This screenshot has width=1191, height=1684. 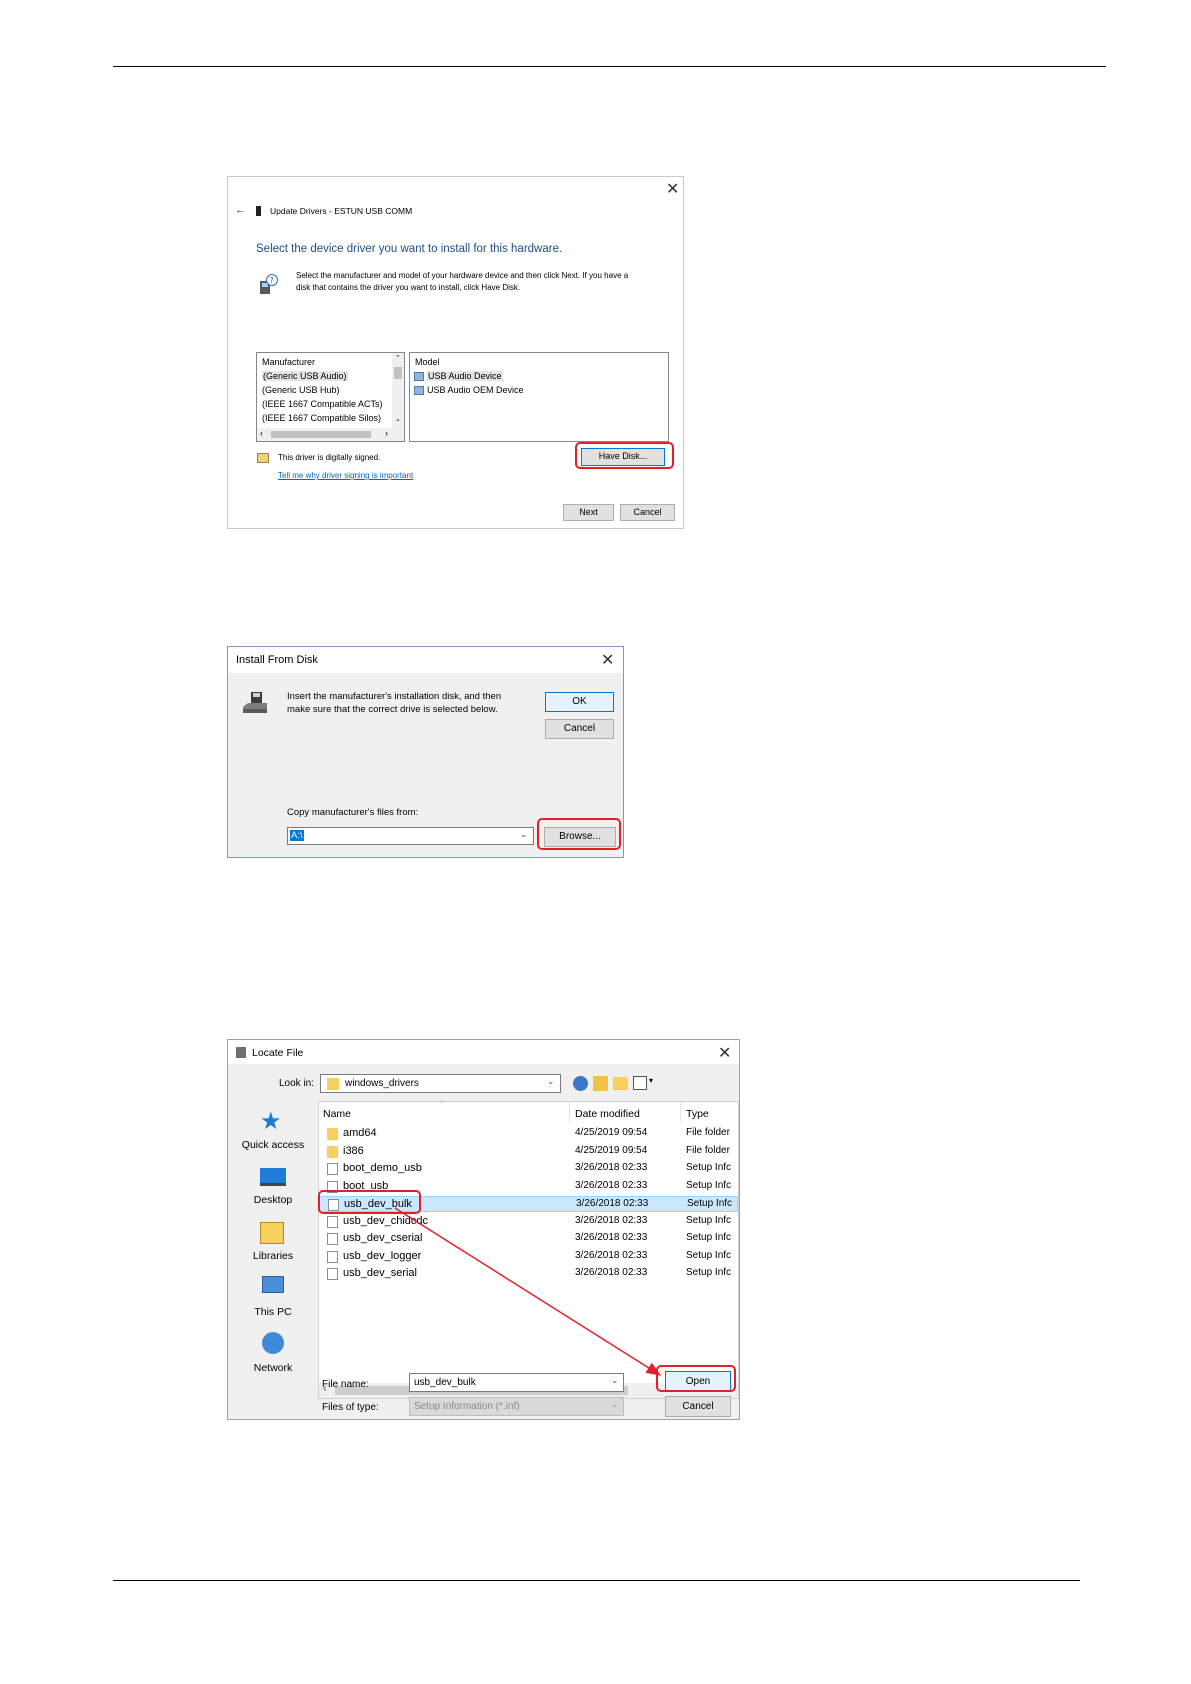 What do you see at coordinates (528, 1134) in the screenshot?
I see `file-row: amd64 4/25/2019 09:54 File folder` at bounding box center [528, 1134].